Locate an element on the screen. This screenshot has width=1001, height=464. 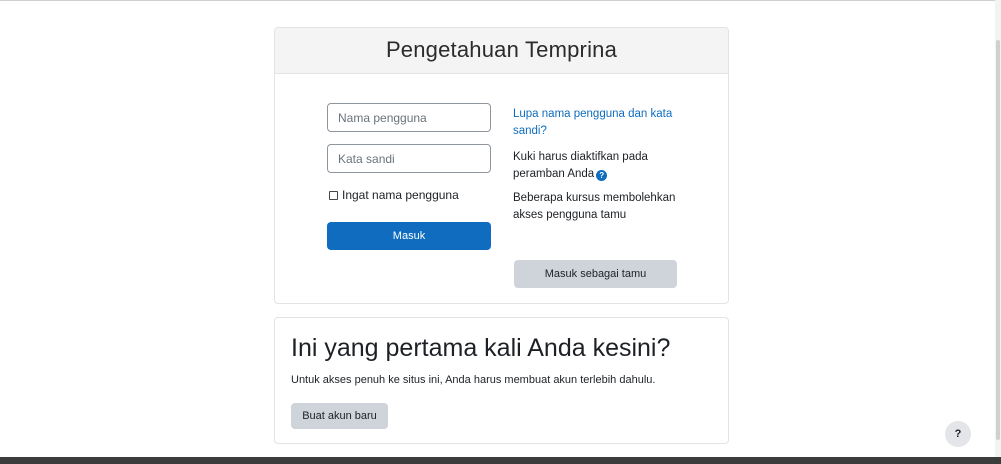
create-account-button: Buat akun baru is located at coordinates (339, 416).